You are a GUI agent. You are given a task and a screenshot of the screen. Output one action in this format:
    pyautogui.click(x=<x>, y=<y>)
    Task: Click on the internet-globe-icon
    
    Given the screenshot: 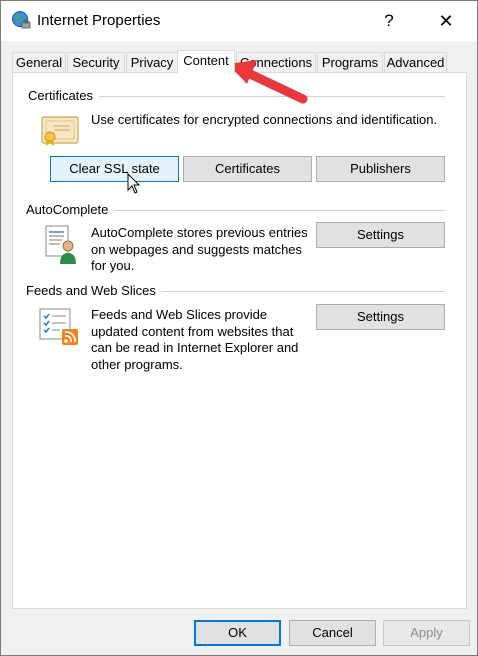 What is the action you would take?
    pyautogui.click(x=21, y=20)
    